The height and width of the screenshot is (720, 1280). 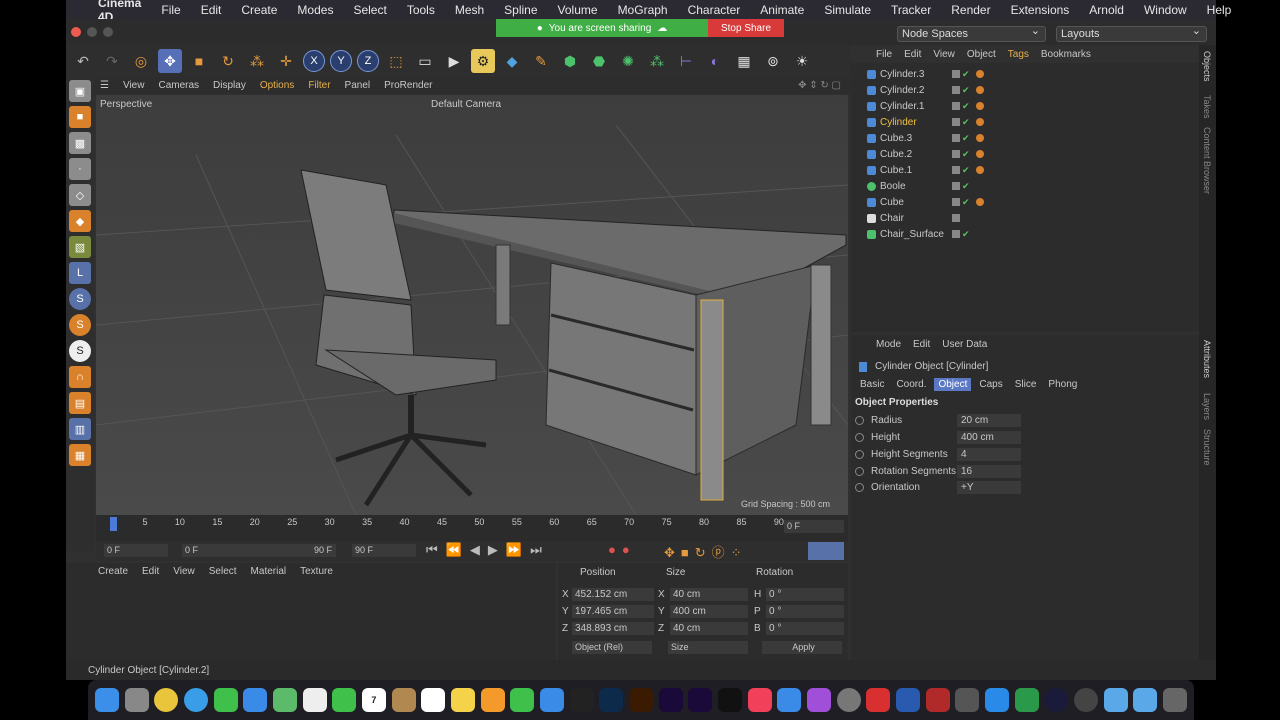 What do you see at coordinates (989, 487) in the screenshot?
I see `orientation-dropdown: +Y` at bounding box center [989, 487].